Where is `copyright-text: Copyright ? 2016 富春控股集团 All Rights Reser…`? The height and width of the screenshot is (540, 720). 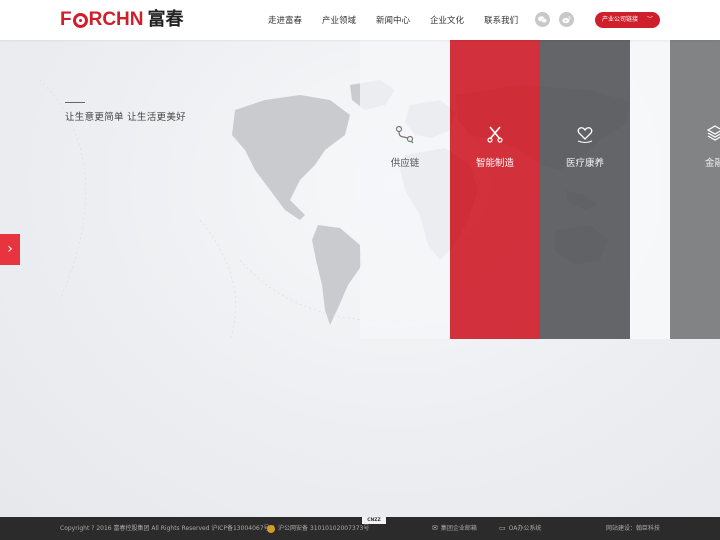 copyright-text: Copyright ? 2016 富春控股集团 All Rights Reser… is located at coordinates (168, 528).